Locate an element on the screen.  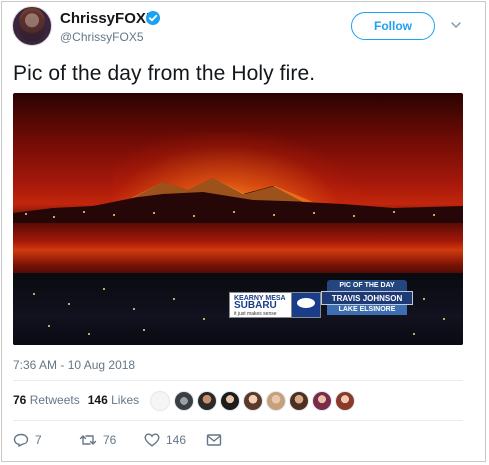
heart-icon is located at coordinates (152, 440).